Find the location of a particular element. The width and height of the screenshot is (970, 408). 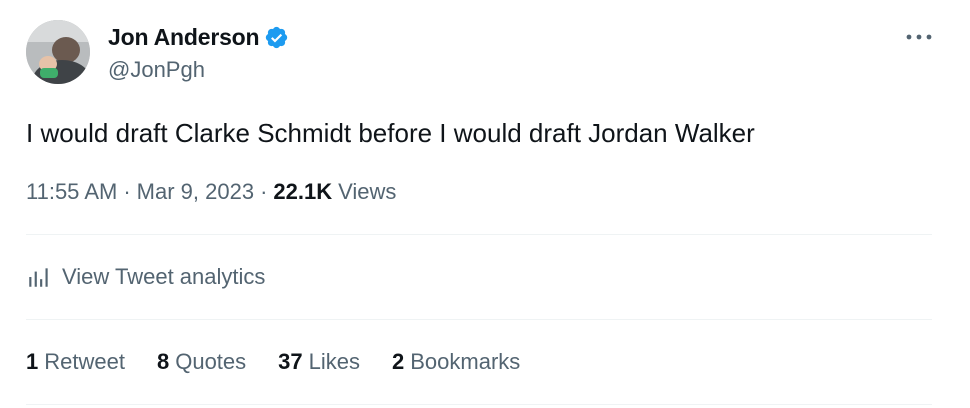

likes-count: 37 is located at coordinates (290, 361).